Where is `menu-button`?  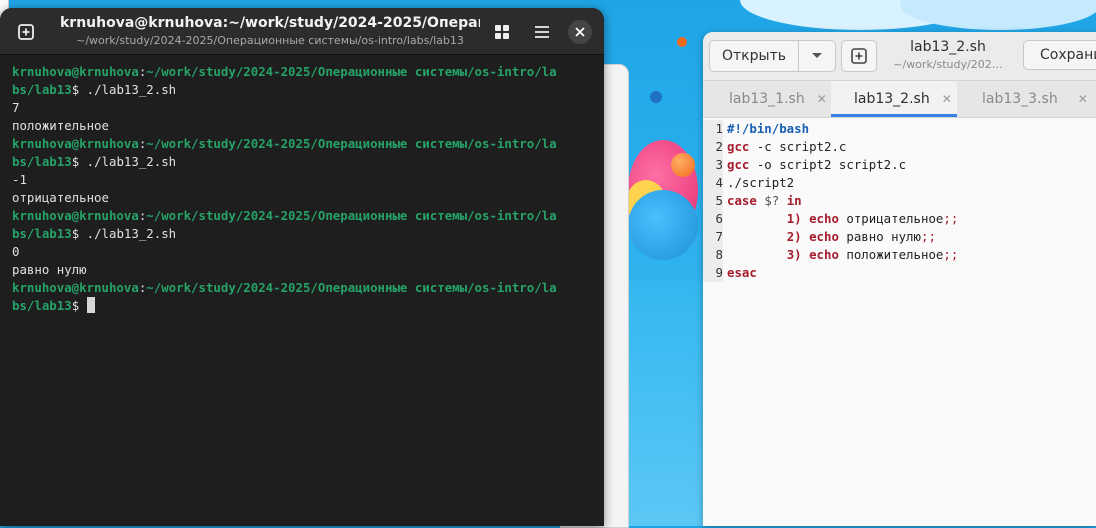 menu-button is located at coordinates (542, 32).